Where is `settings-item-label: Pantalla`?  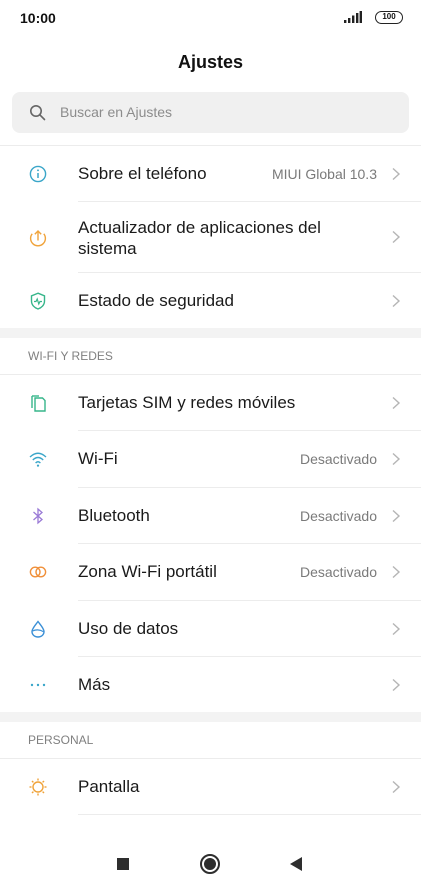 settings-item-label: Pantalla is located at coordinates (109, 786).